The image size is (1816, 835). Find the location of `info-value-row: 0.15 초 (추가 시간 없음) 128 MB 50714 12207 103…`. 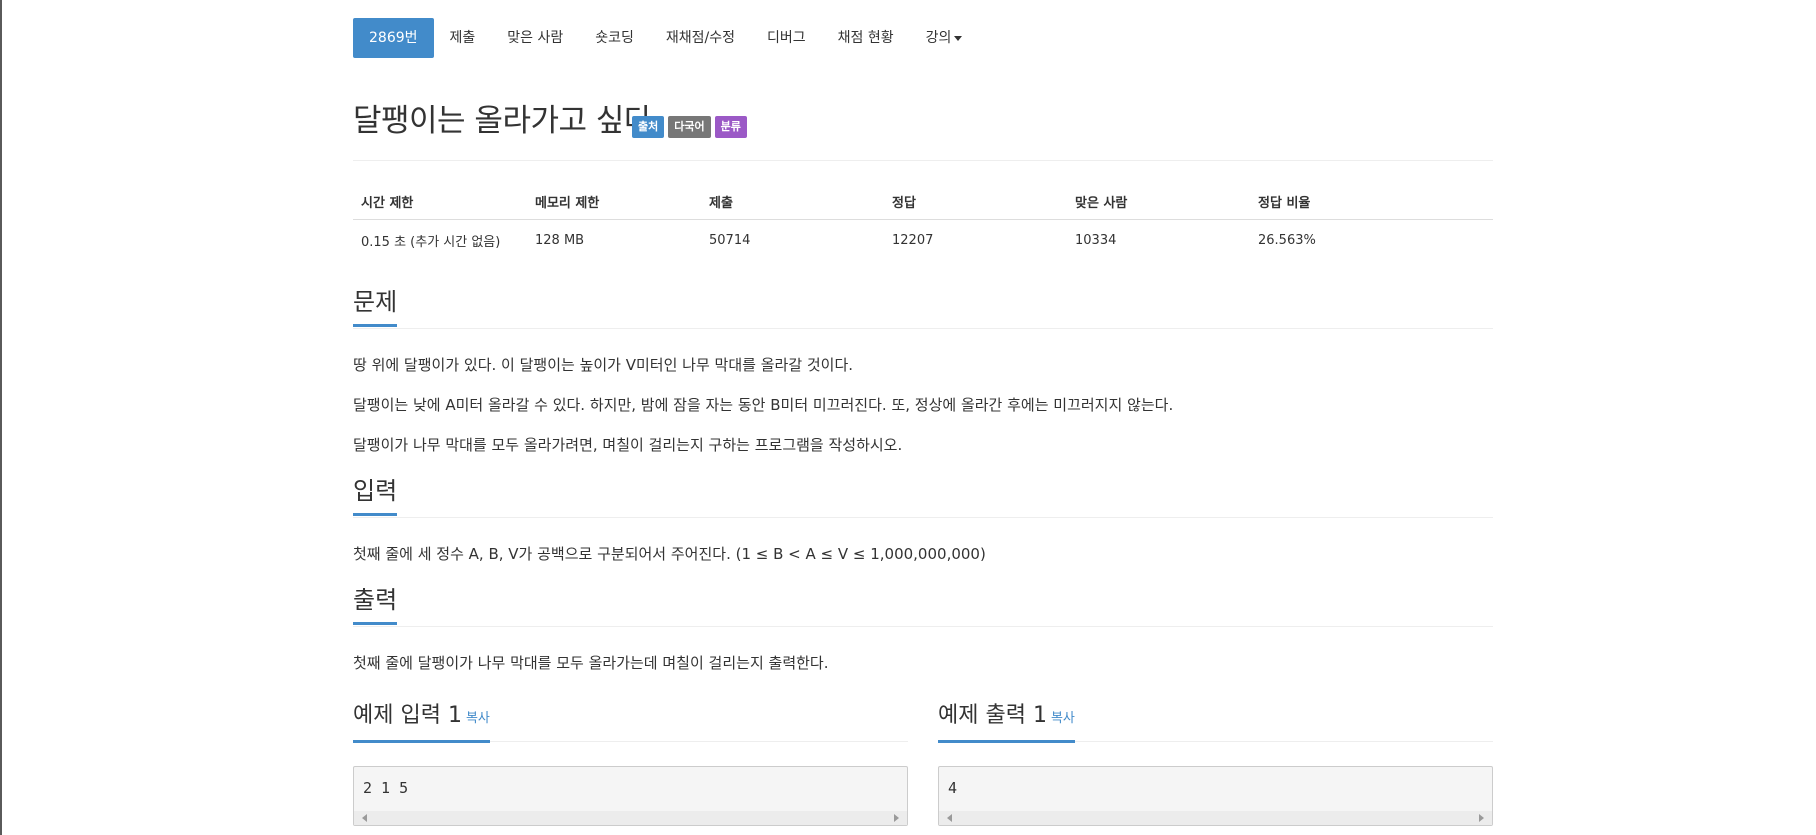

info-value-row: 0.15 초 (추가 시간 없음) 128 MB 50714 12207 103… is located at coordinates (923, 239).